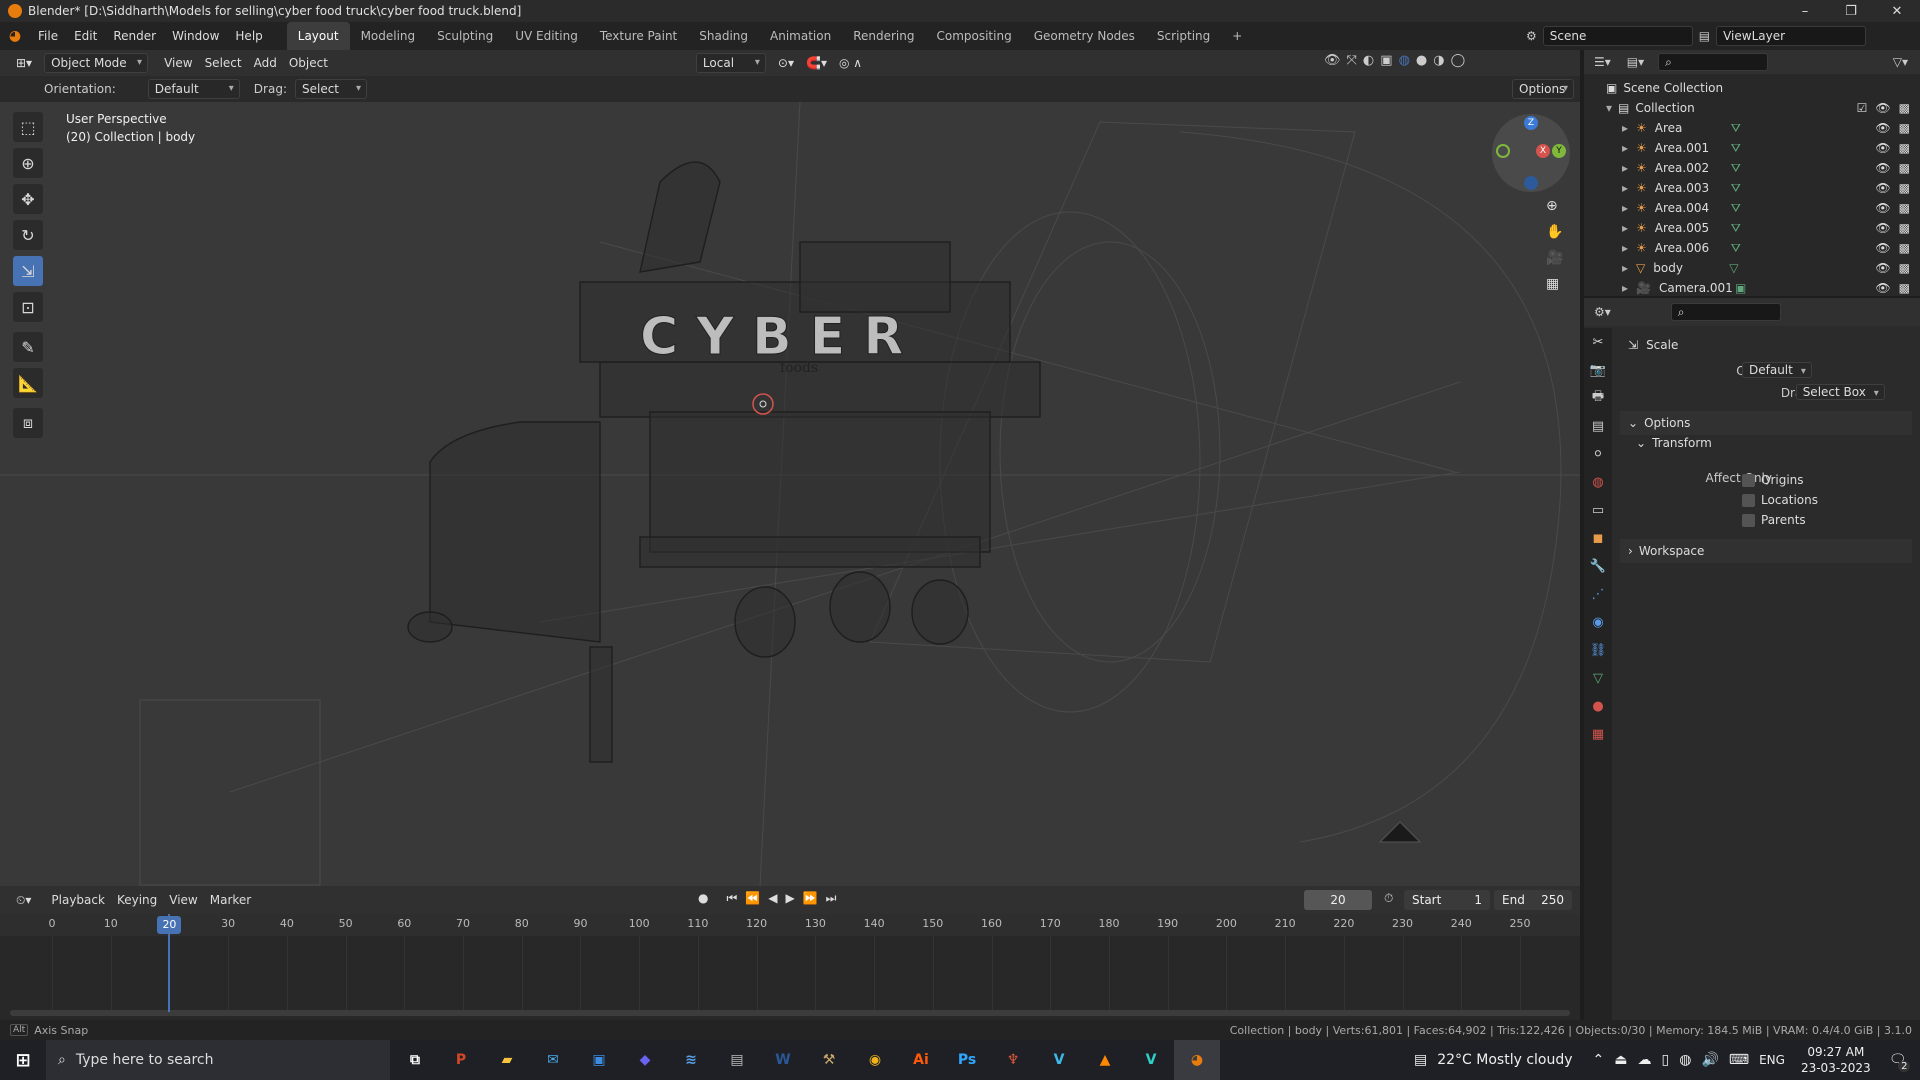 The height and width of the screenshot is (1080, 1920). Describe the element at coordinates (1598, 398) in the screenshot. I see `output-tab-icon: 🖶` at that location.